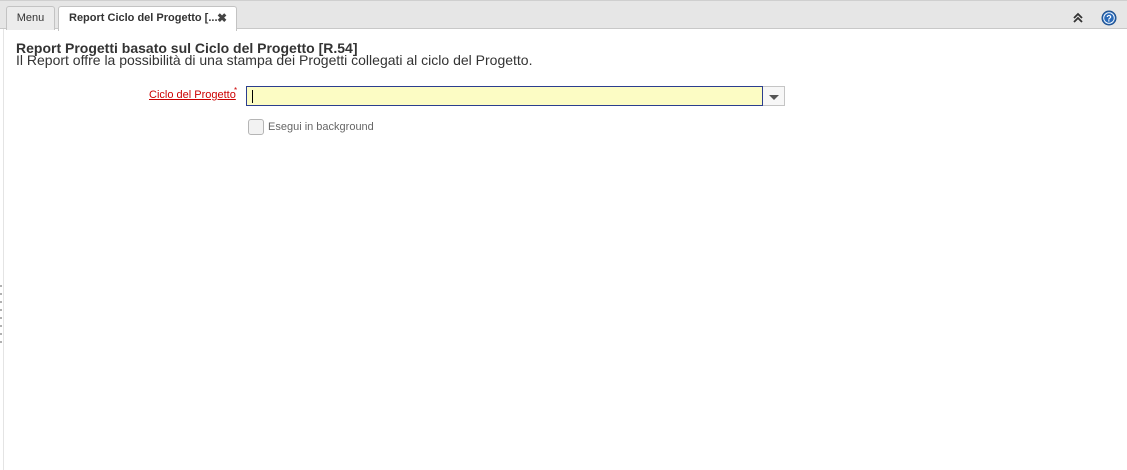 This screenshot has height=470, width=1127. I want to click on help-icon: ?, so click(1109, 18).